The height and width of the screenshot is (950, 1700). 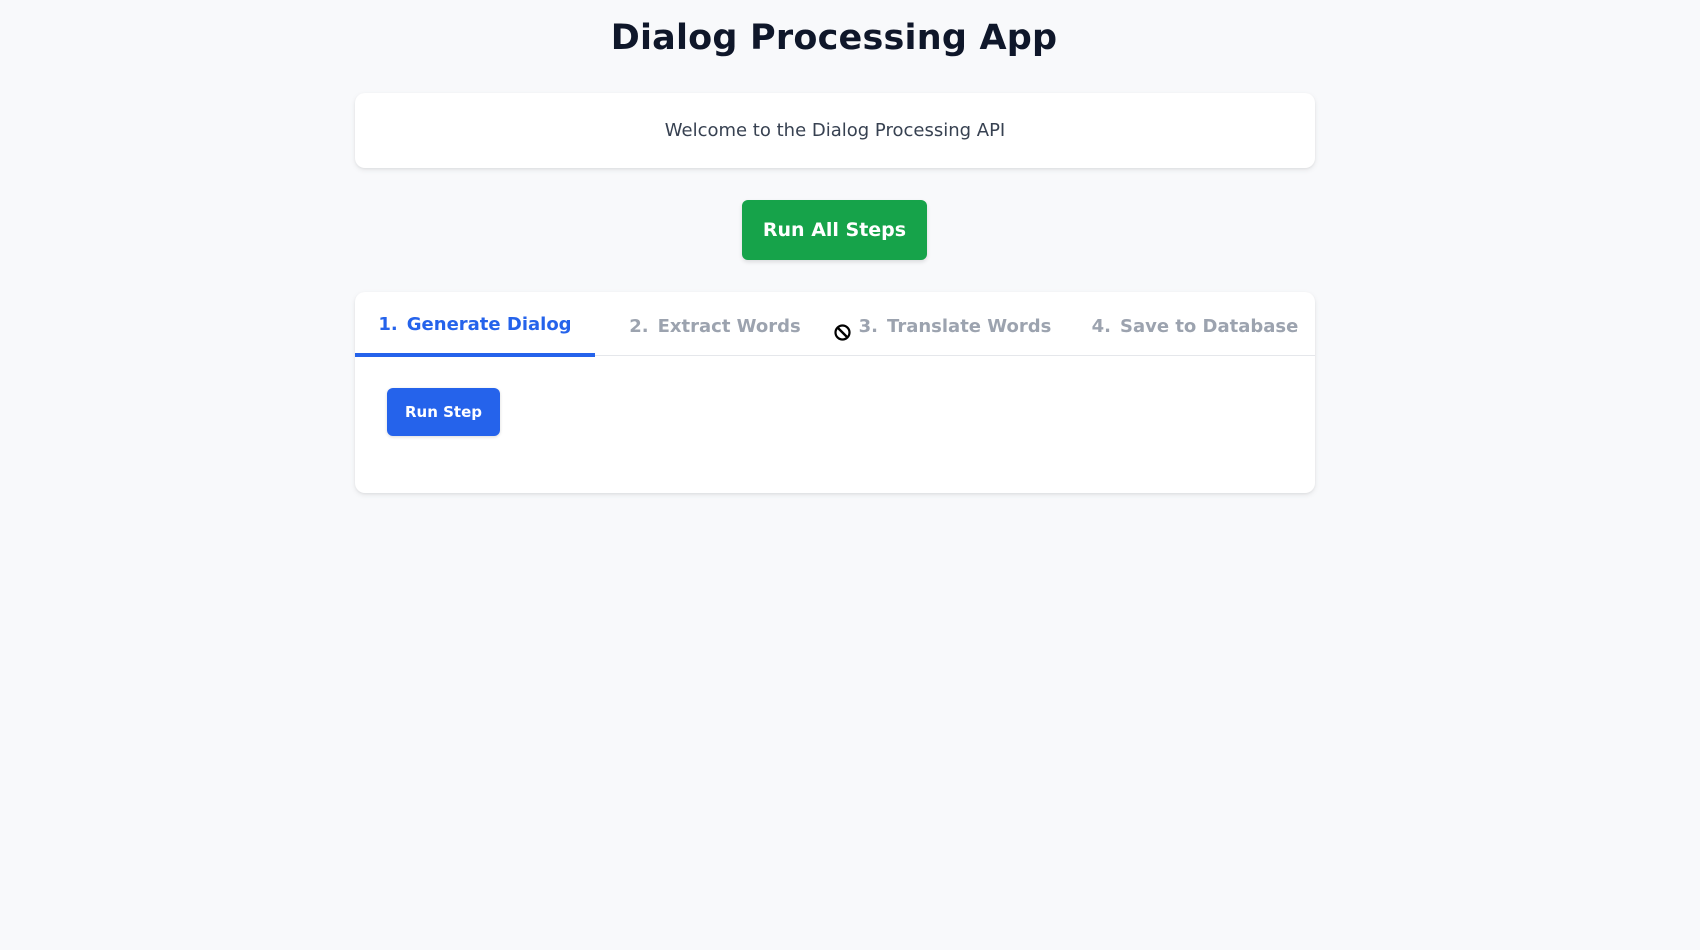 I want to click on welcome-message: Welcome to the Dialog Processing API, so click(x=835, y=130).